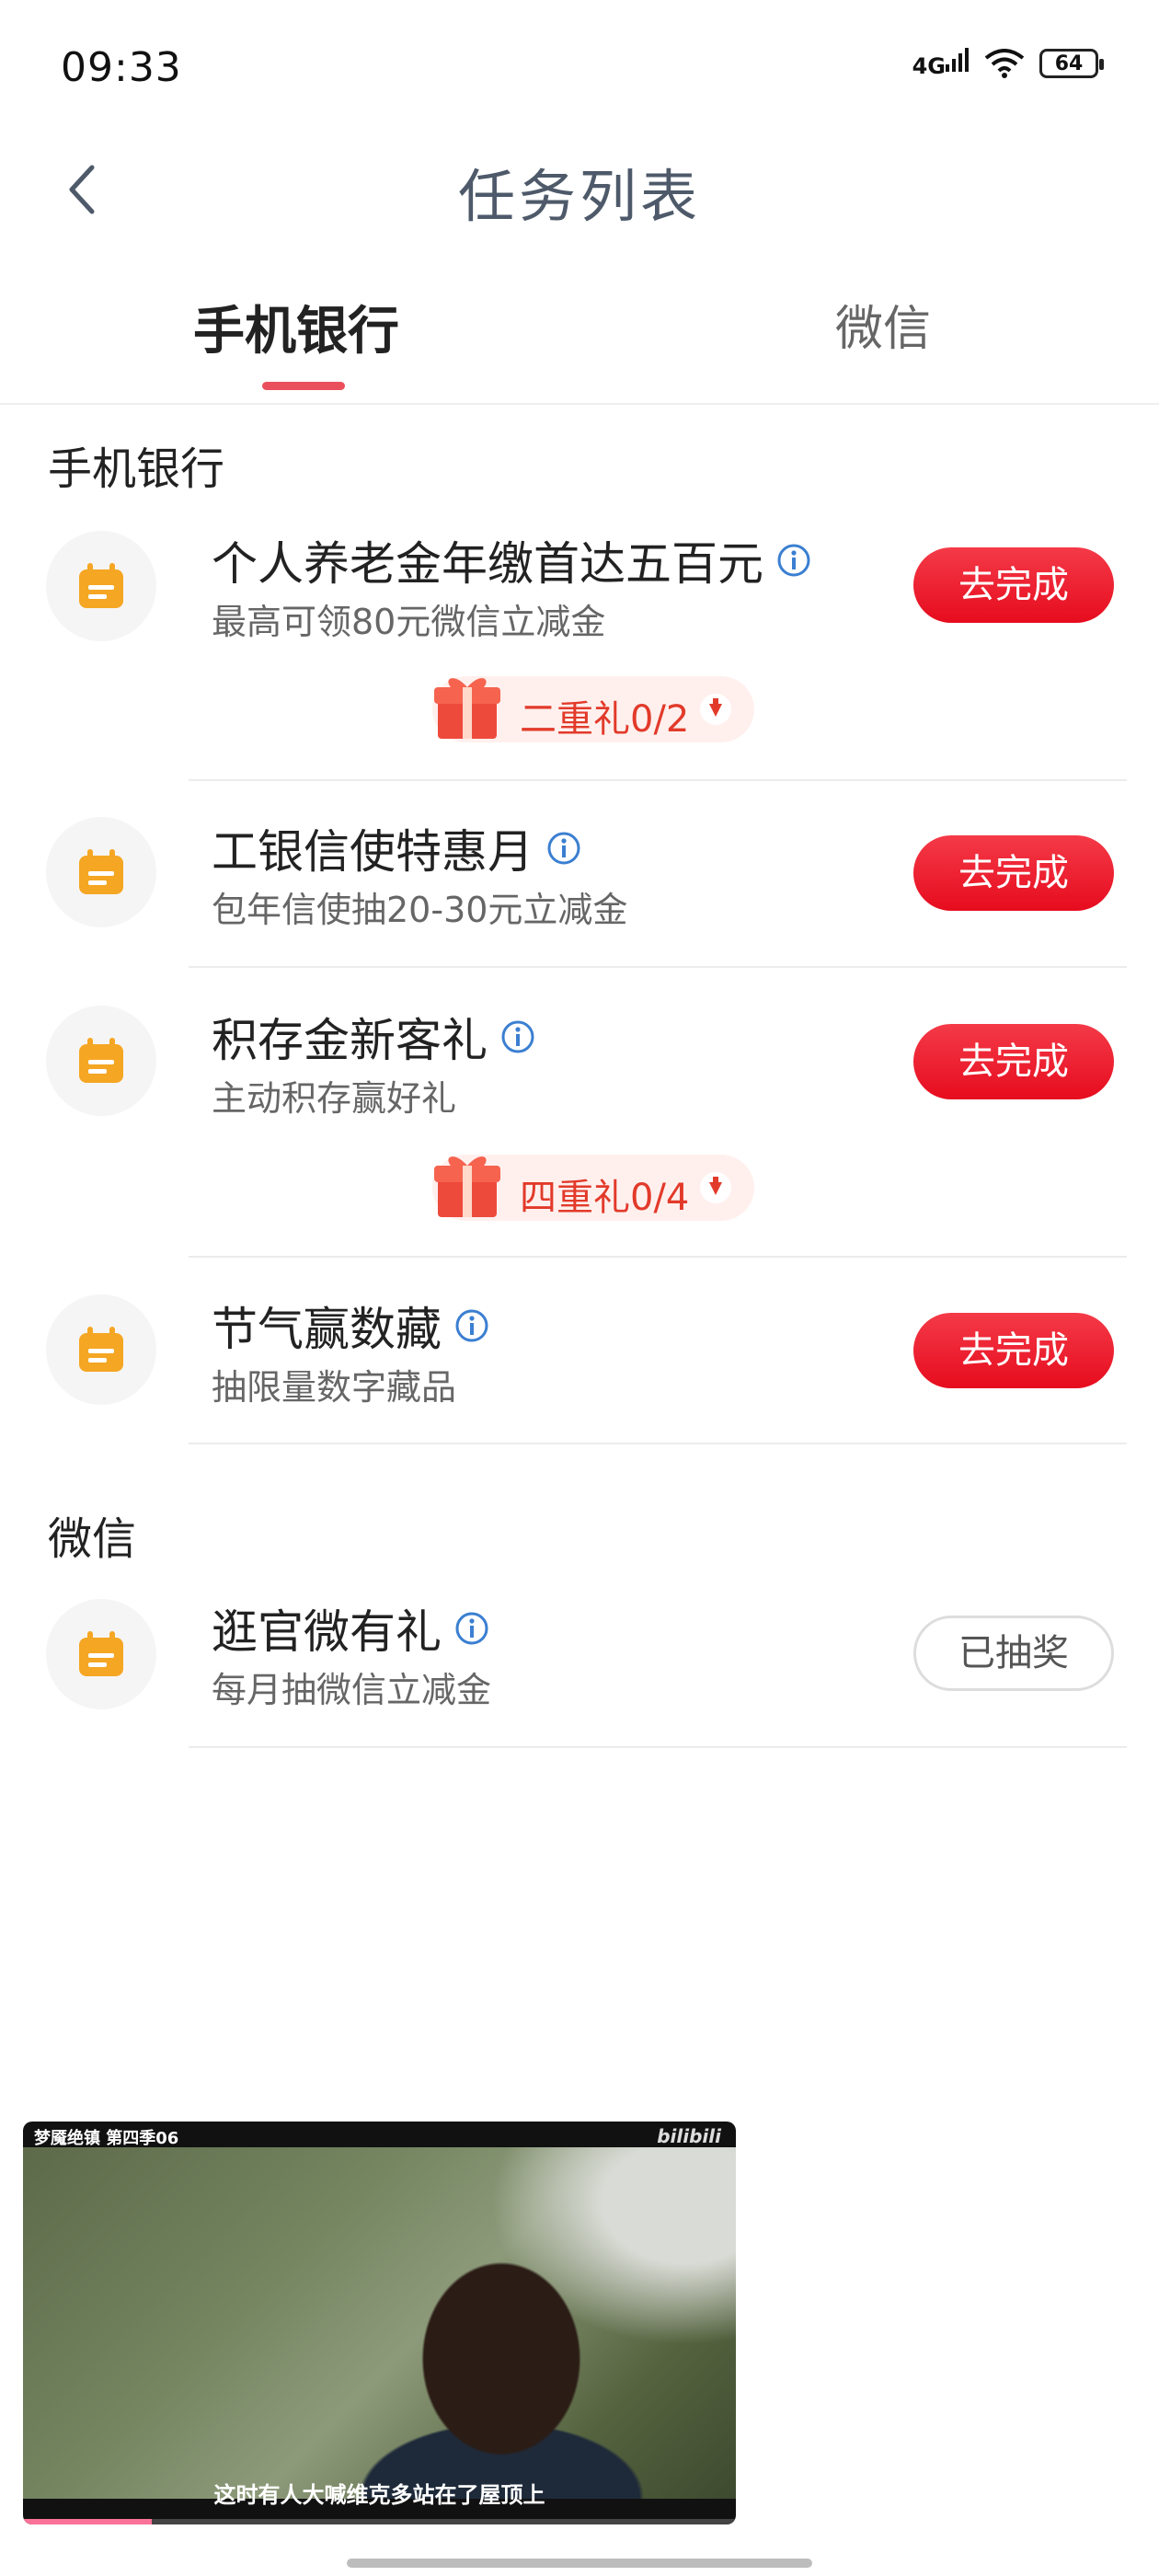 The width and height of the screenshot is (1159, 2576). Describe the element at coordinates (409, 622) in the screenshot. I see `task-subtitle: 最高可领80元微信立减金` at that location.